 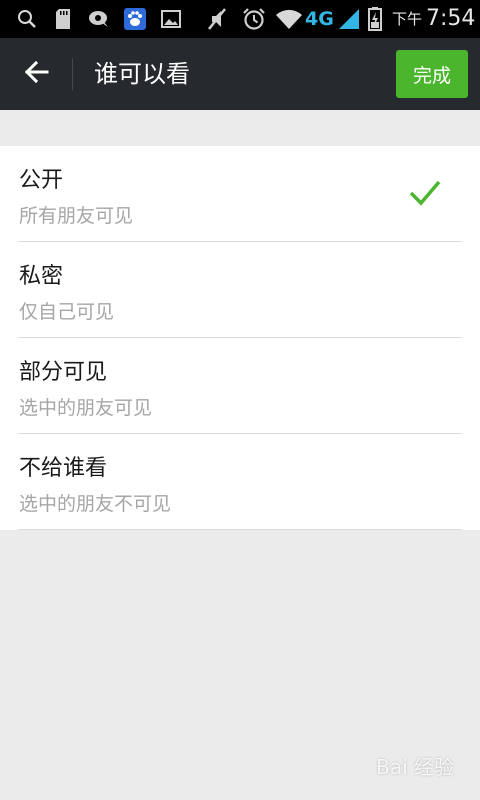 I want to click on option-public: 公开 所有朋友可见, so click(x=240, y=194).